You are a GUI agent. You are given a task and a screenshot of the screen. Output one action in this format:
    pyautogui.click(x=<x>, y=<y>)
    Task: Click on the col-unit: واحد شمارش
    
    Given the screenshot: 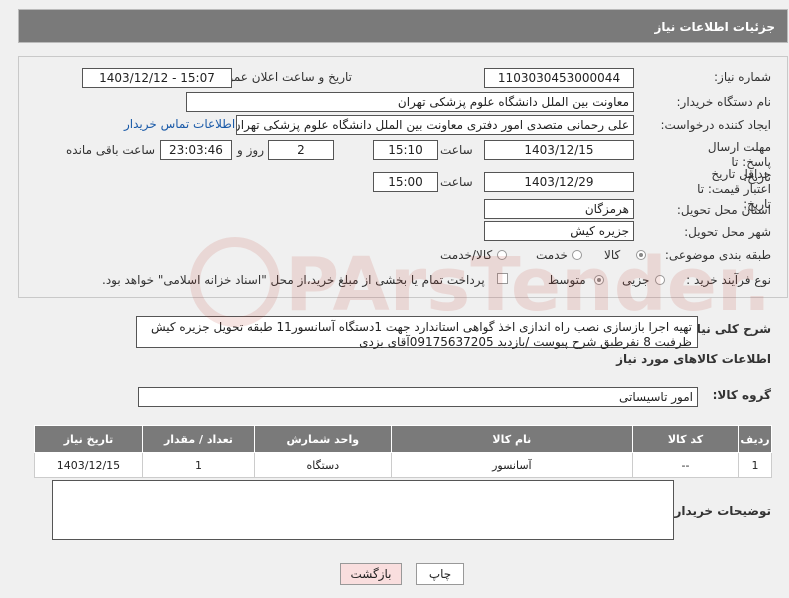 What is the action you would take?
    pyautogui.click(x=322, y=439)
    